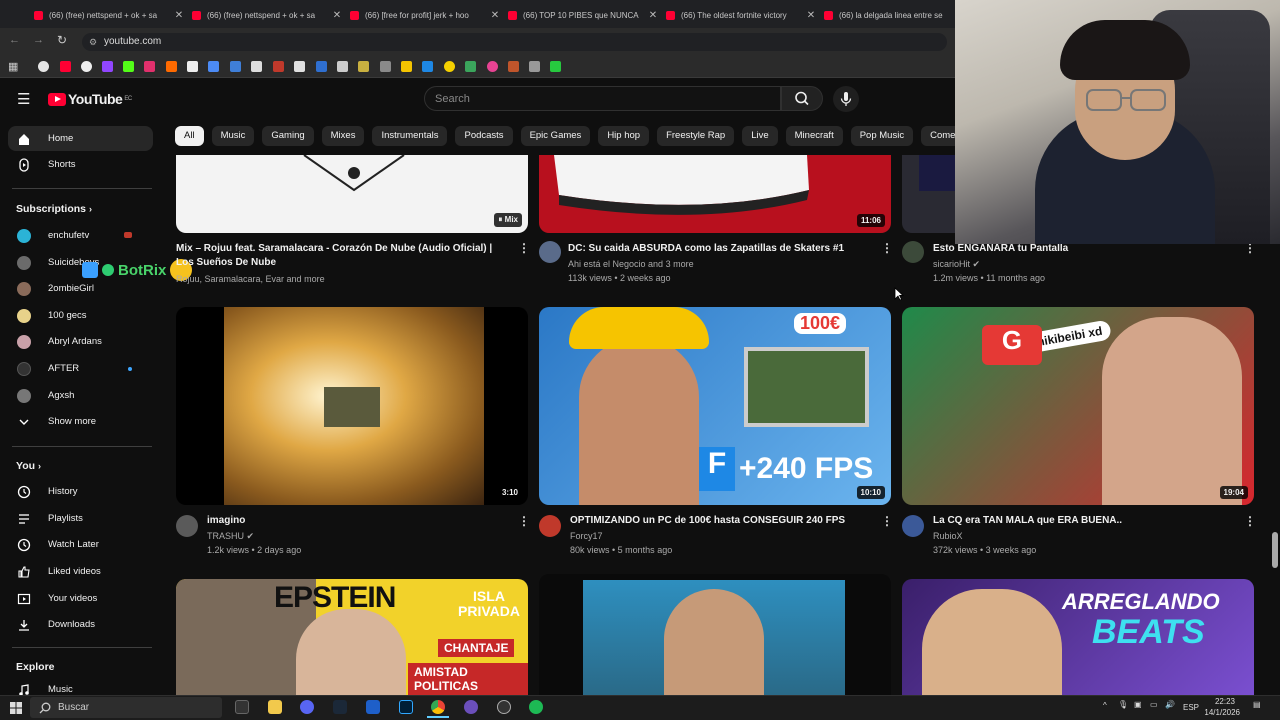 This screenshot has width=1280, height=720. Describe the element at coordinates (13, 66) in the screenshot. I see `apps-grid-icon: ▦` at that location.